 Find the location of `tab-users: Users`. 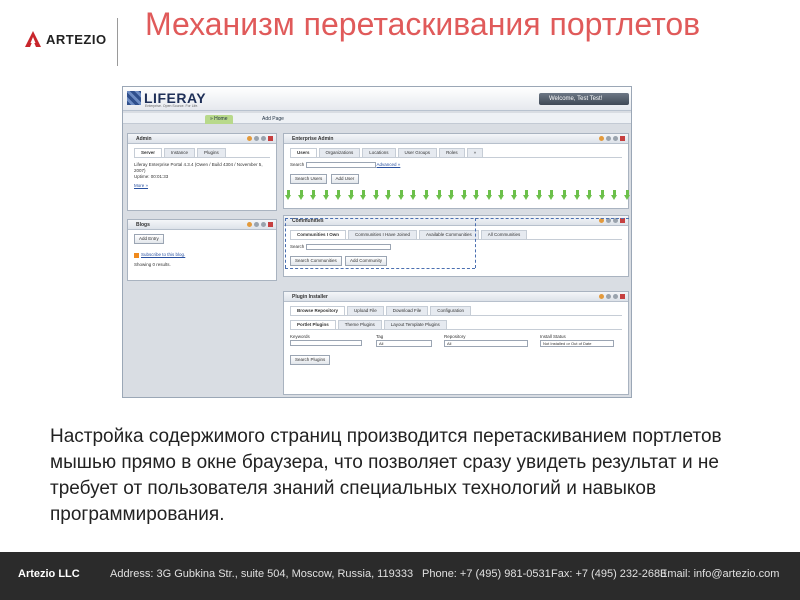

tab-users: Users is located at coordinates (303, 152).